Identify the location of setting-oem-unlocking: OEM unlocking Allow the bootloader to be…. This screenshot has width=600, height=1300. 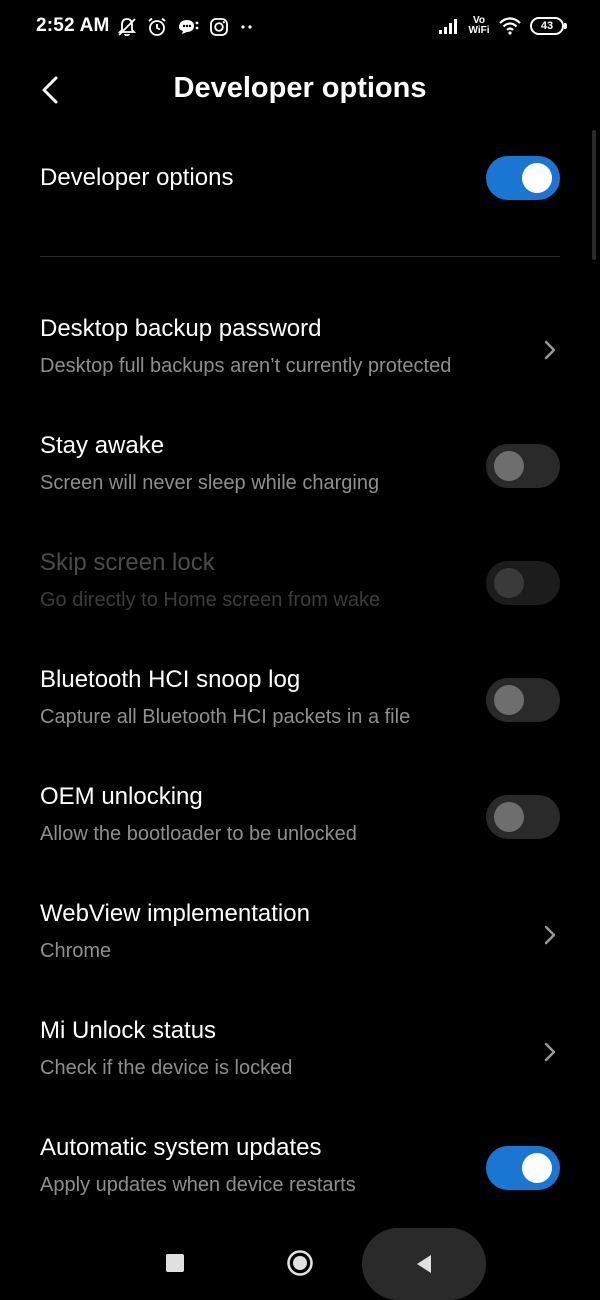
(300, 841).